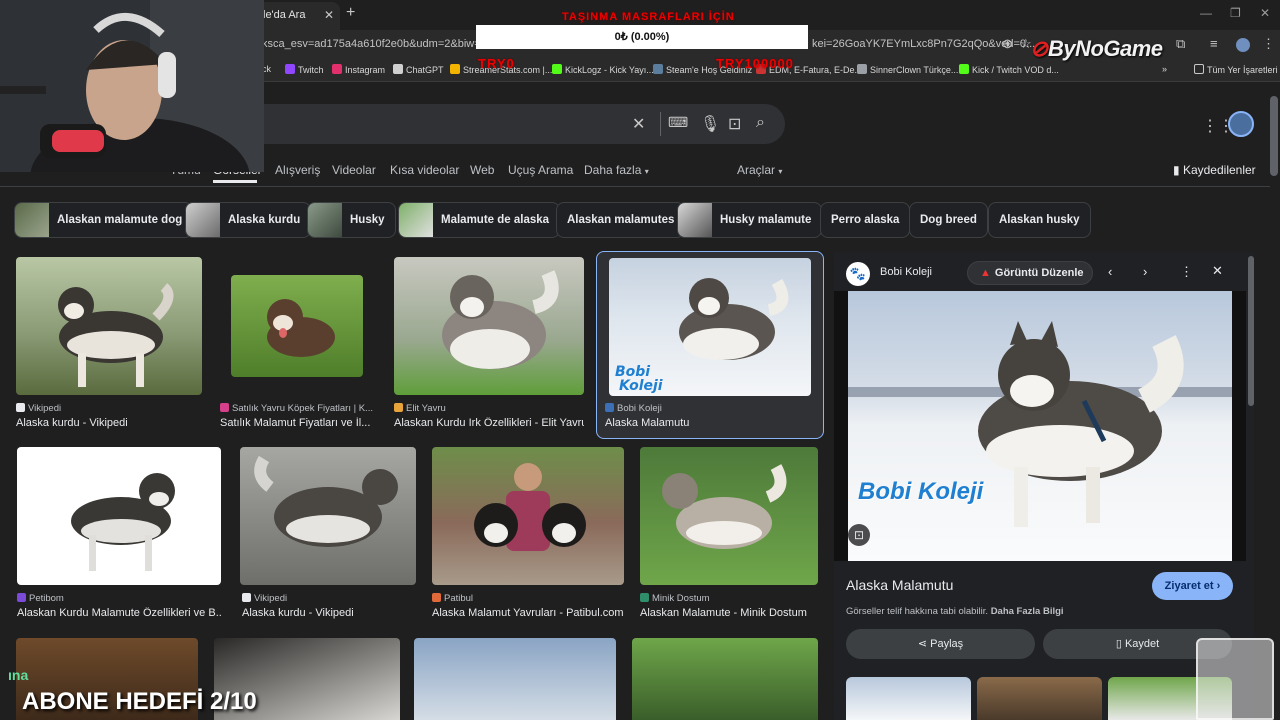 The image size is (1280, 720). I want to click on next-icon: ›, so click(1145, 271).